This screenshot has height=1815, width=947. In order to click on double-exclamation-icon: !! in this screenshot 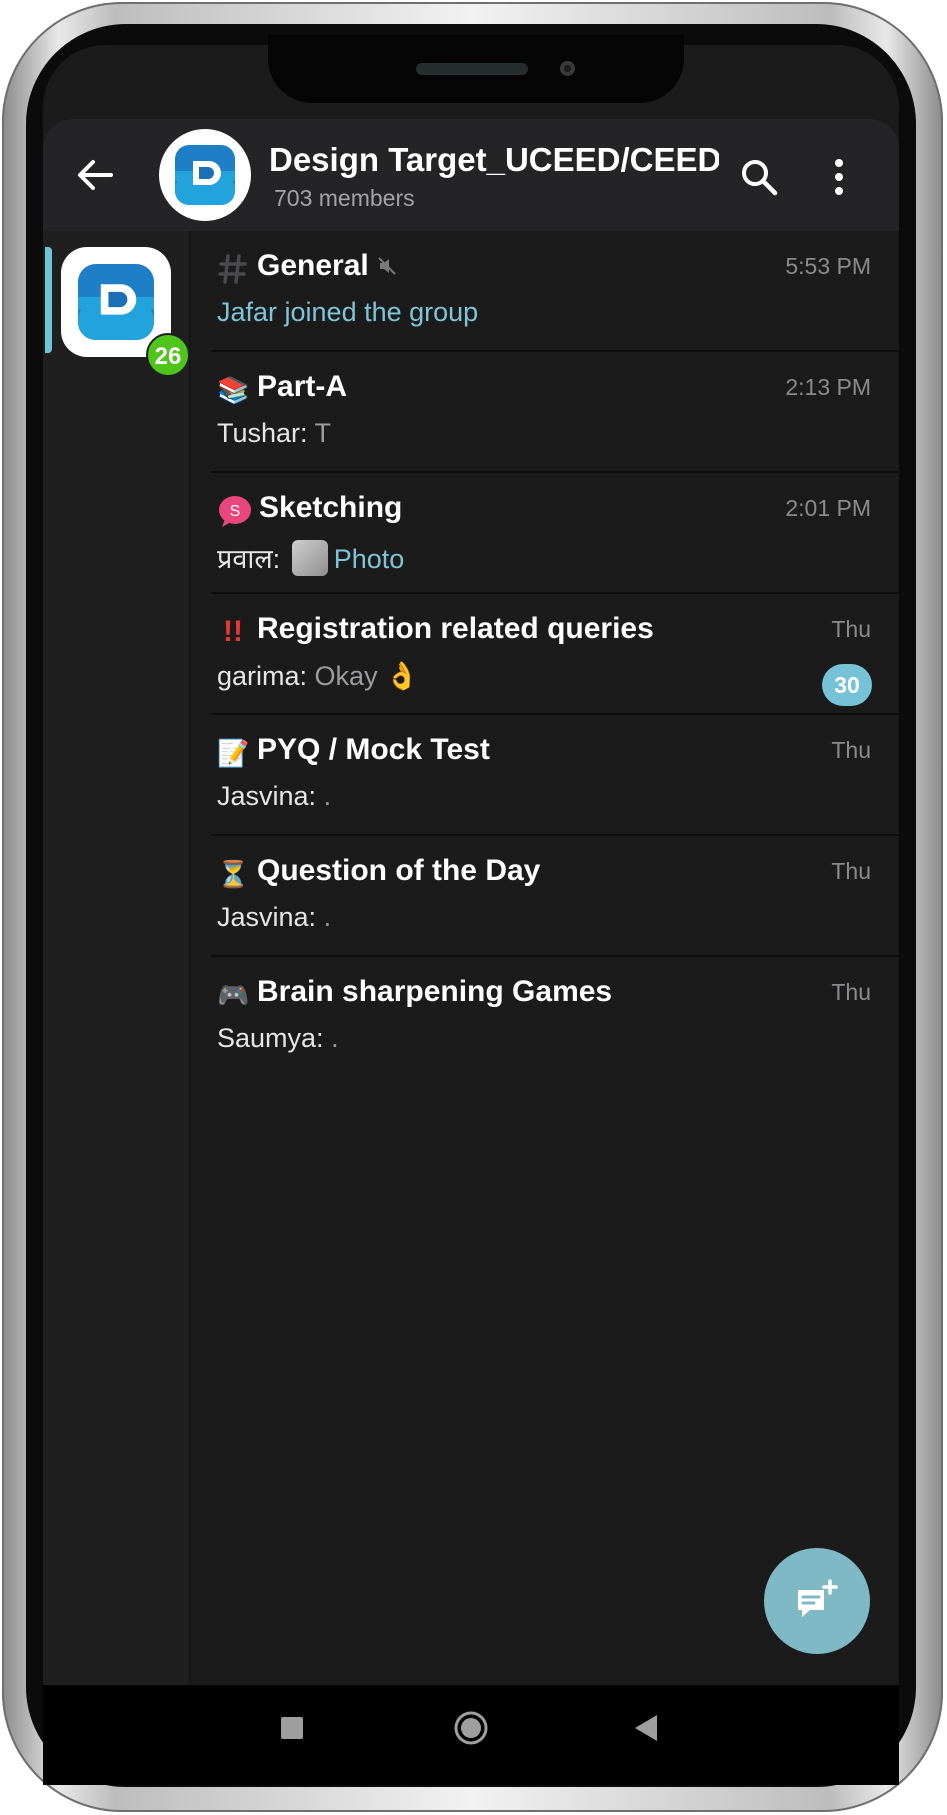, I will do `click(233, 631)`.